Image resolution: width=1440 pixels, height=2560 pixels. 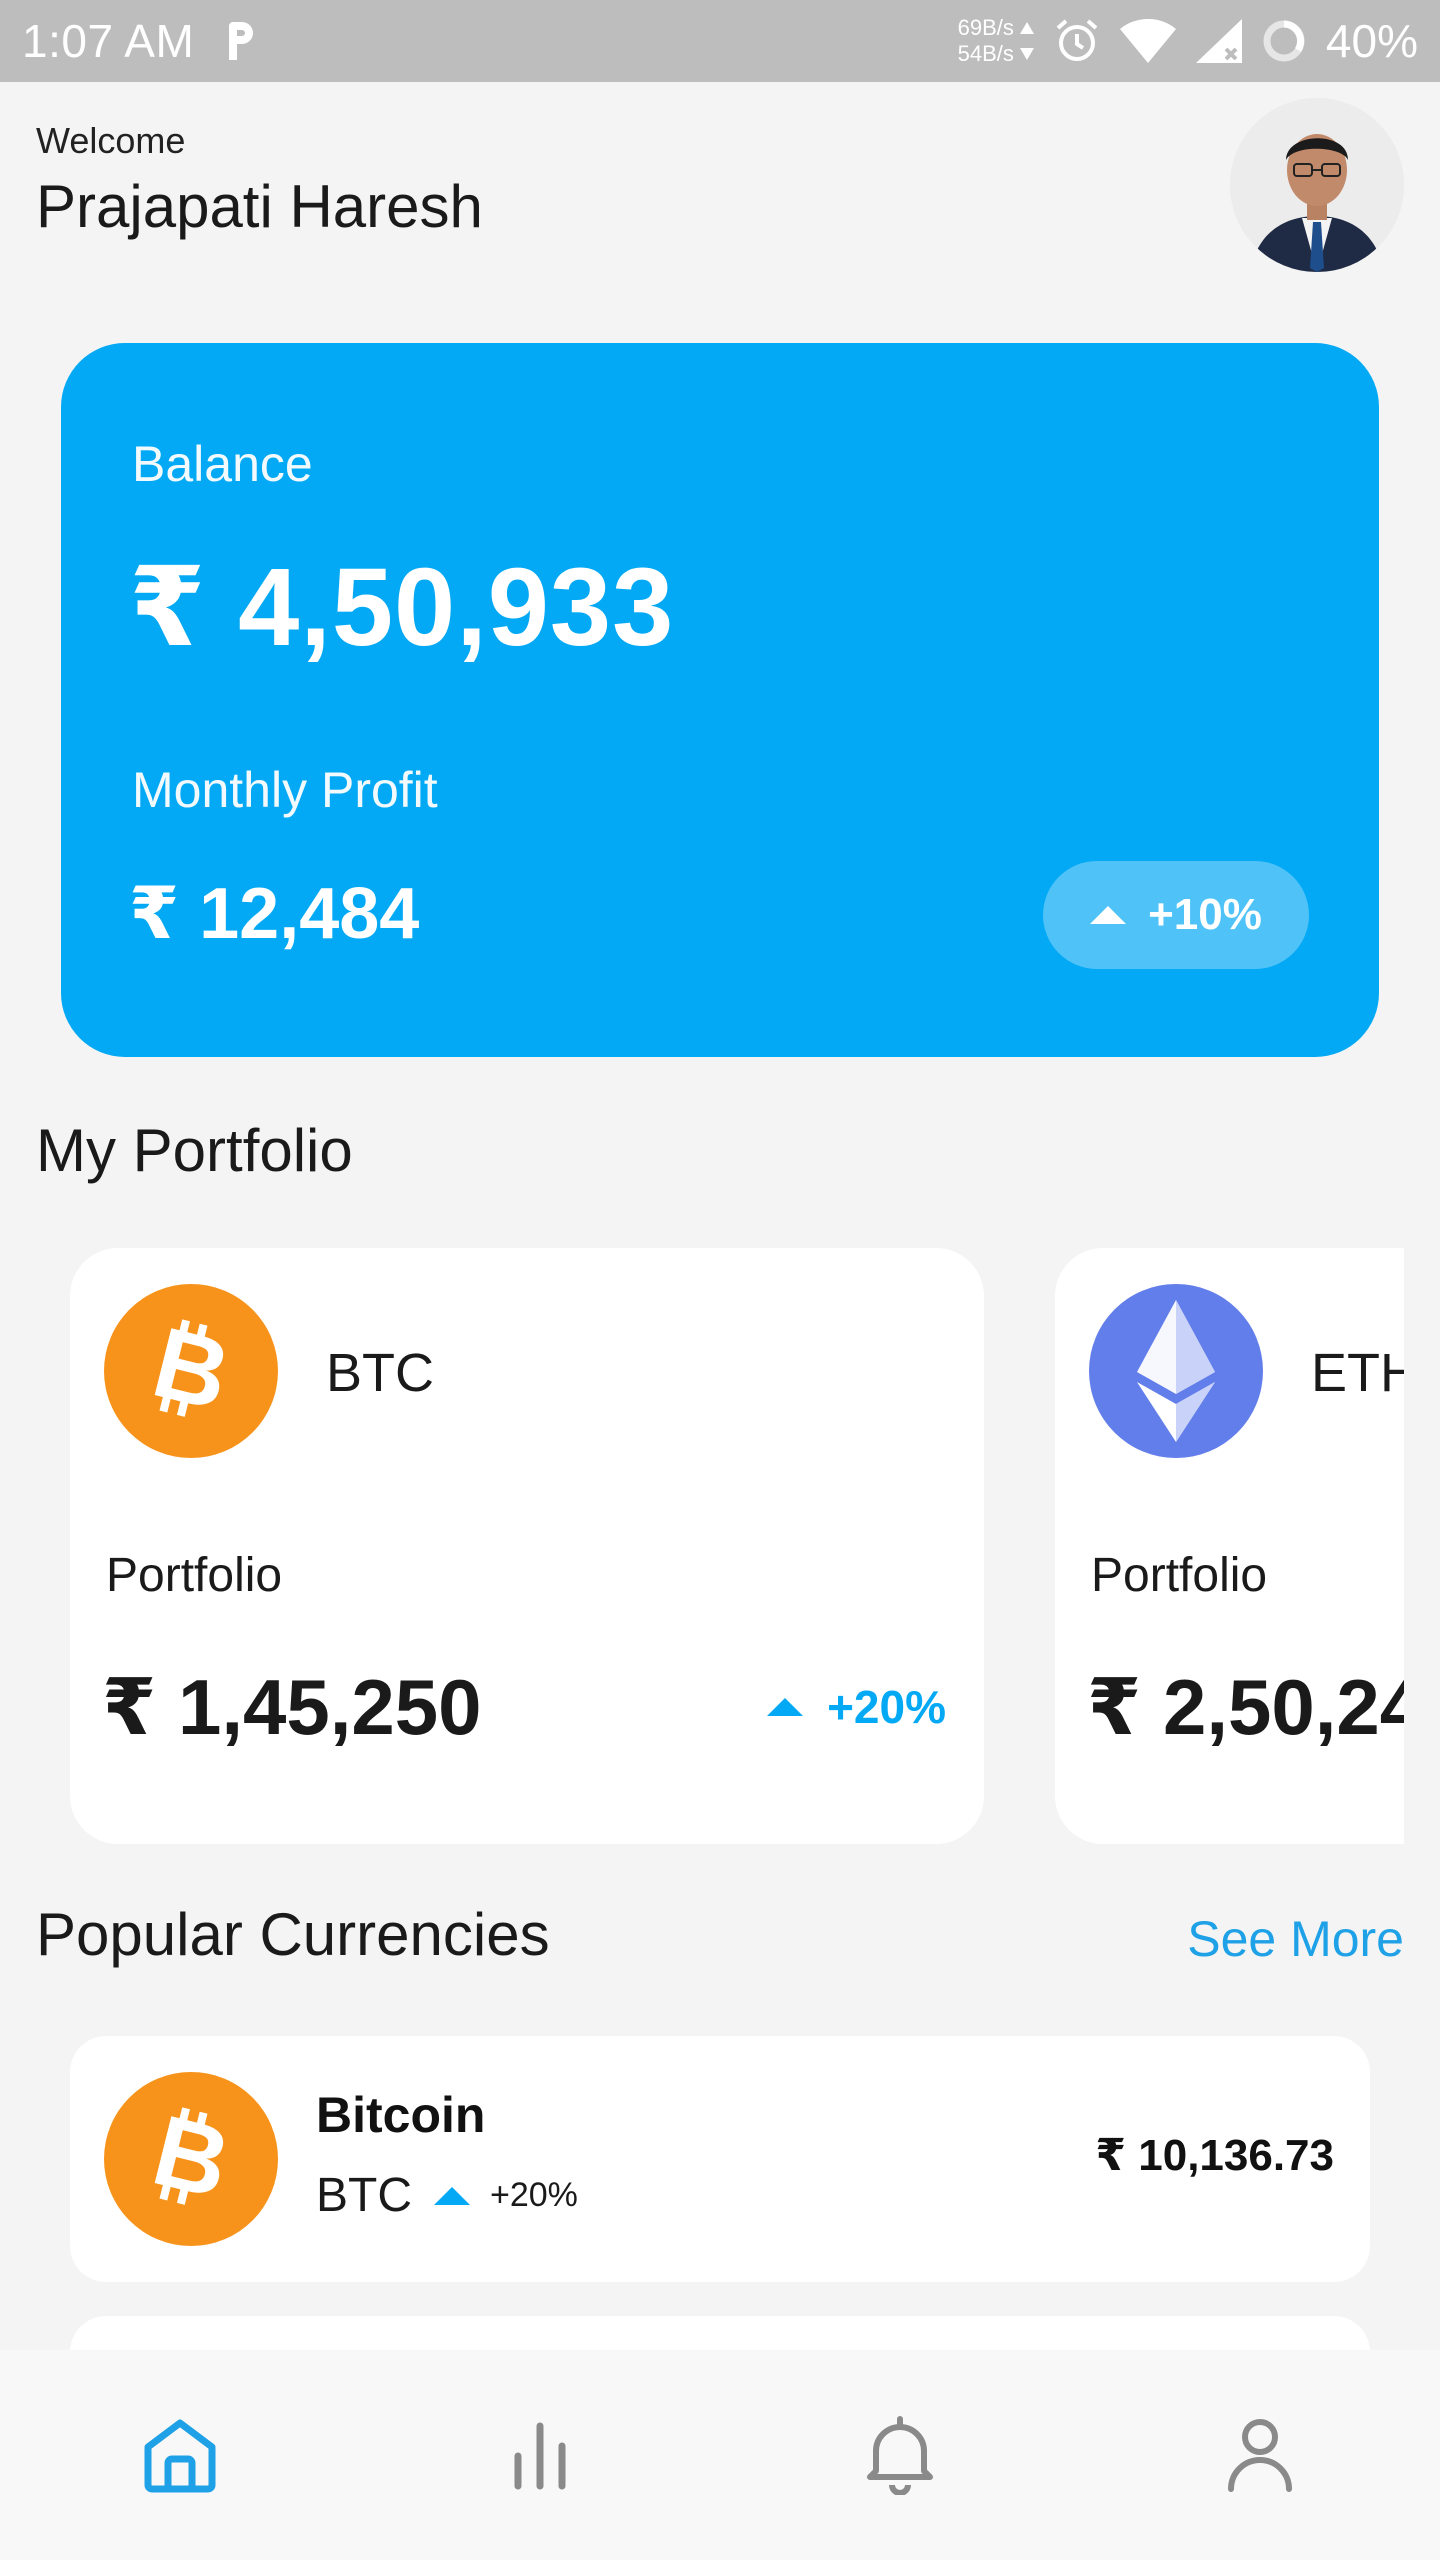 What do you see at coordinates (194, 1150) in the screenshot?
I see `portfolio-title: My Portfolio` at bounding box center [194, 1150].